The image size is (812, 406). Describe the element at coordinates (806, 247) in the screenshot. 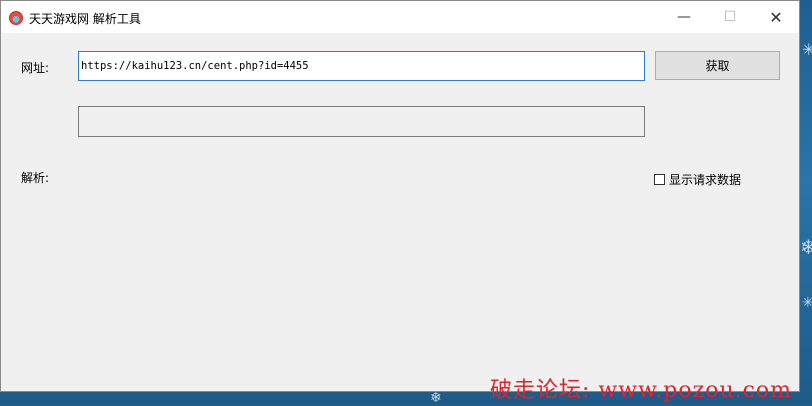

I see `snowflake-decoration: ❄` at that location.